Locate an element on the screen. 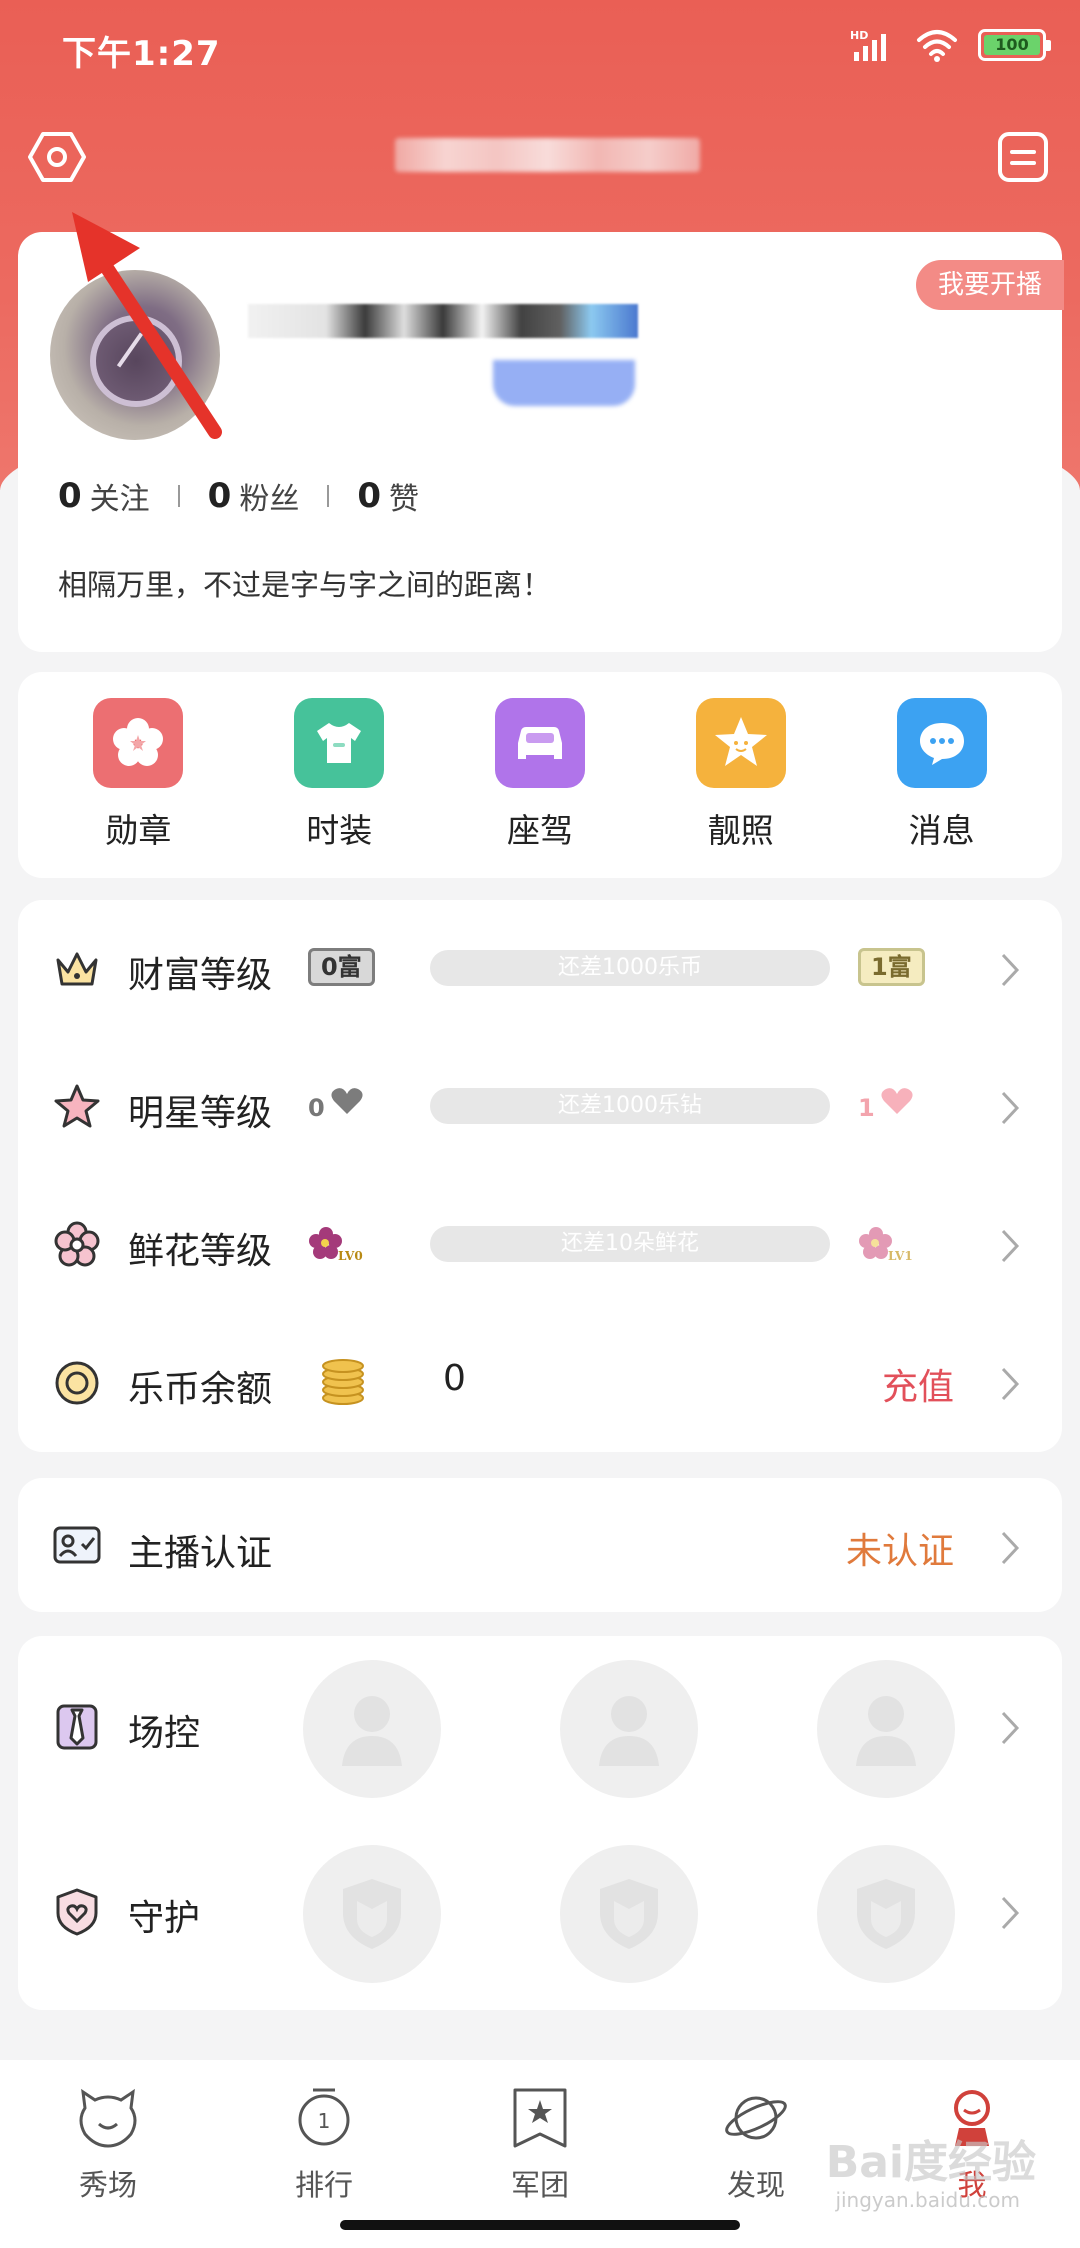 This screenshot has height=2248, width=1080. star-icon is located at coordinates (77, 1106).